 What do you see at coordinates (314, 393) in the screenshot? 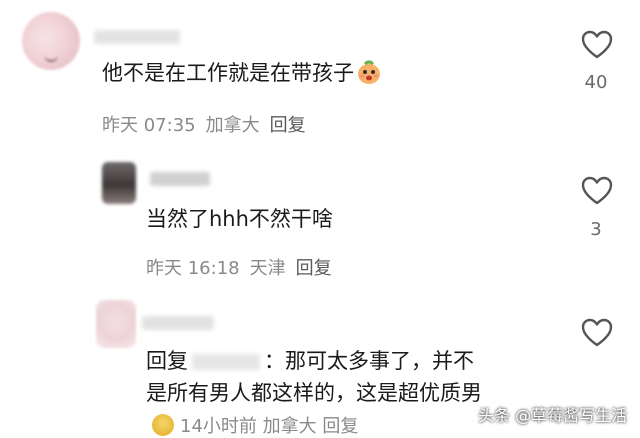
I see `comment-text-line2: 是所有男人都这样的，这是超优质男` at bounding box center [314, 393].